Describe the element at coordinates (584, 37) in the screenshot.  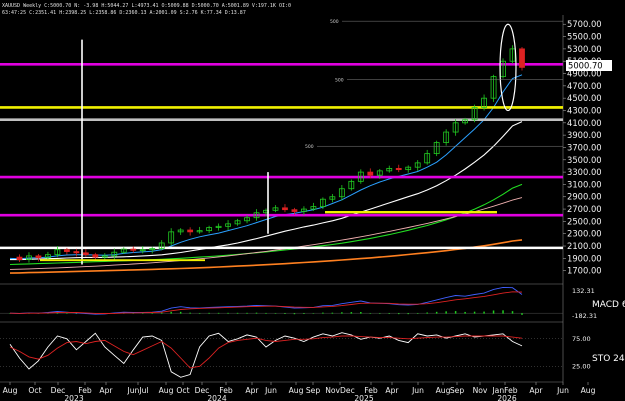
I see `price-tick-label: 5500.00` at that location.